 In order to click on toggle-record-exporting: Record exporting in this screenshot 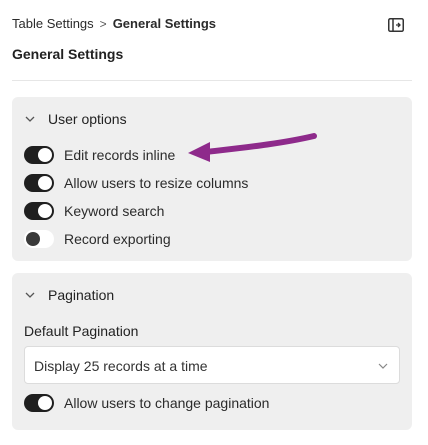, I will do `click(97, 239)`.